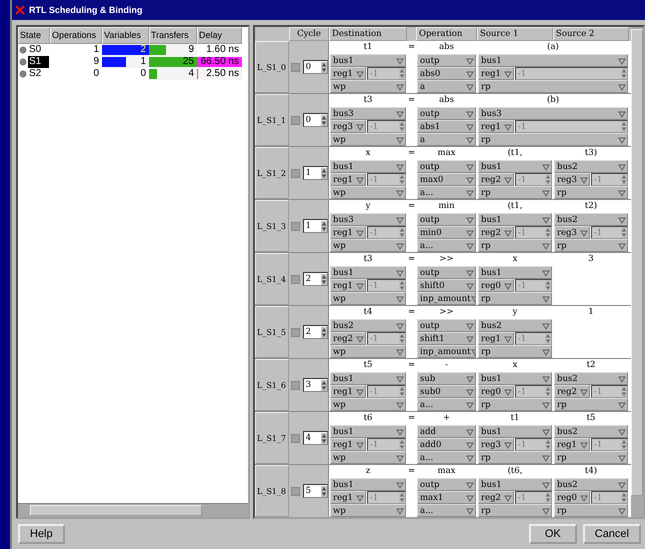 Image resolution: width=645 pixels, height=549 pixels. I want to click on cycle-spinner: 4, so click(315, 438).